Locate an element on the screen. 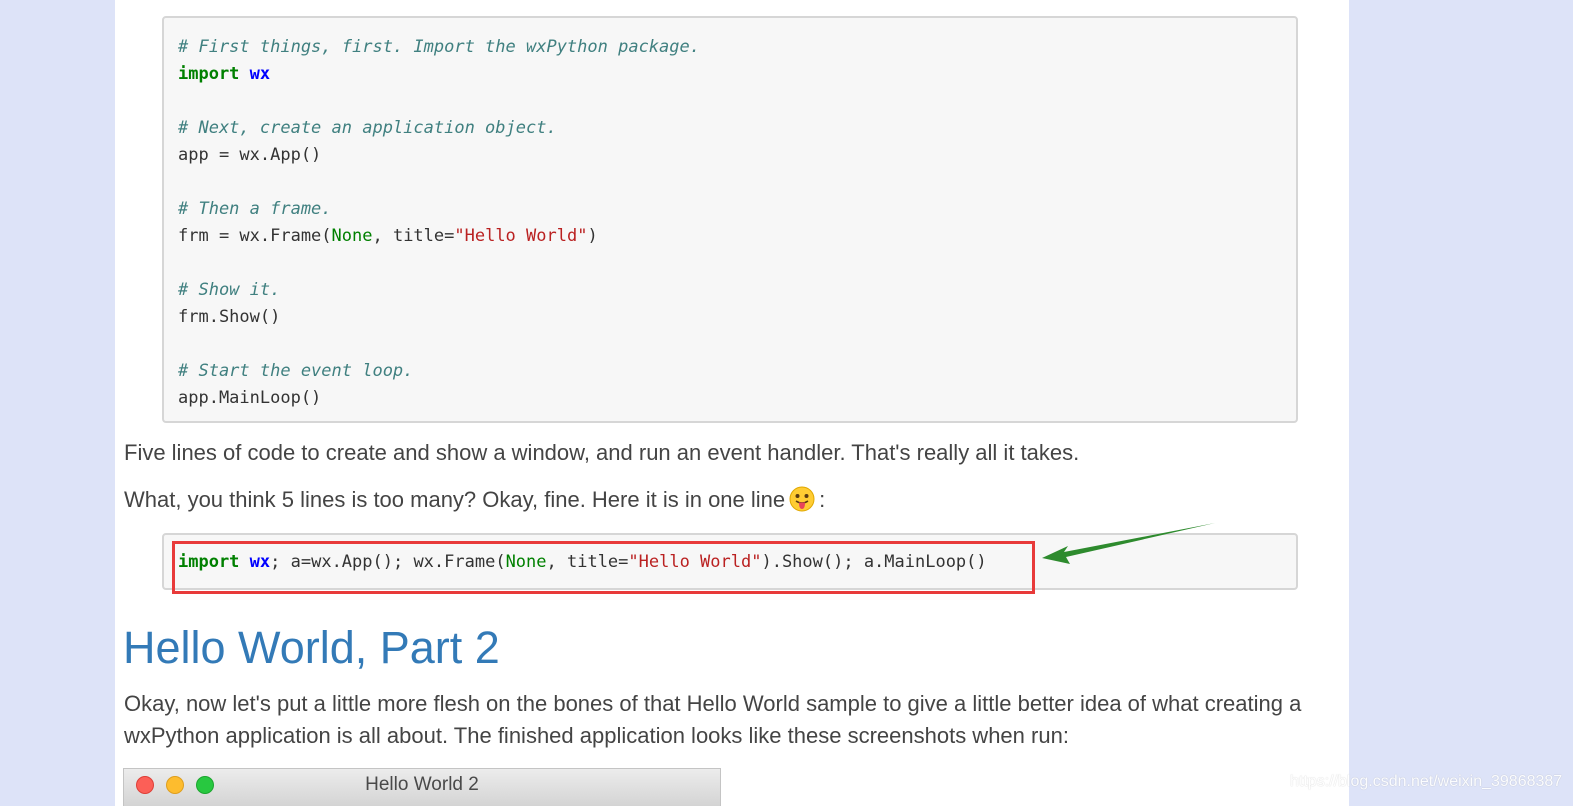 The height and width of the screenshot is (806, 1573). code-text: , title= is located at coordinates (413, 236).